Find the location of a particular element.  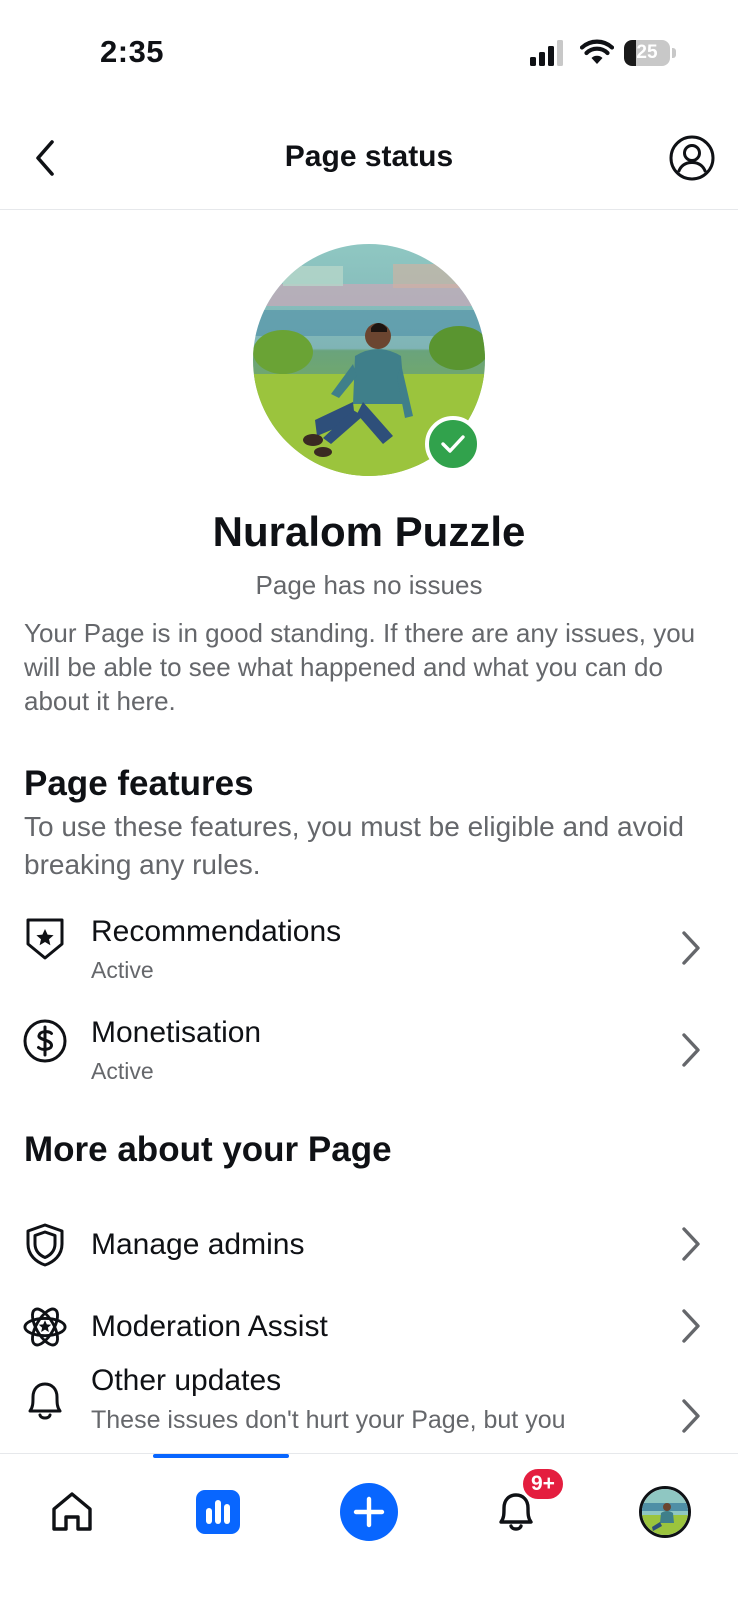

tab-insights is located at coordinates (218, 1512).